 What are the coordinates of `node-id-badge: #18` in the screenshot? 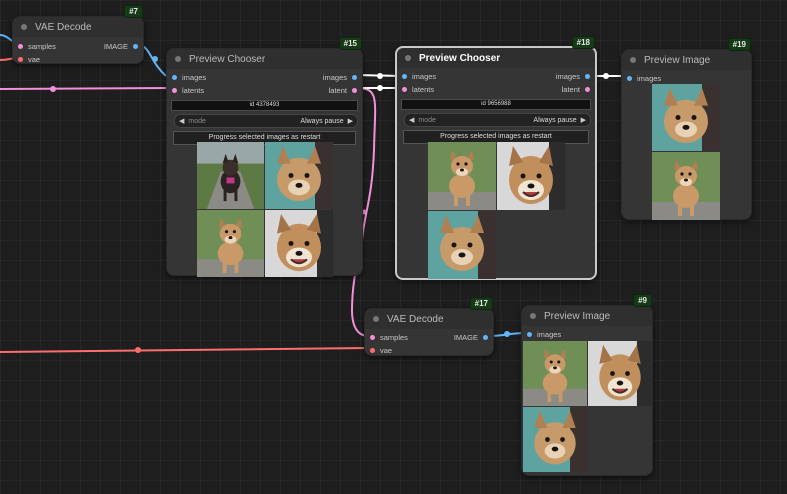 It's located at (583, 42).